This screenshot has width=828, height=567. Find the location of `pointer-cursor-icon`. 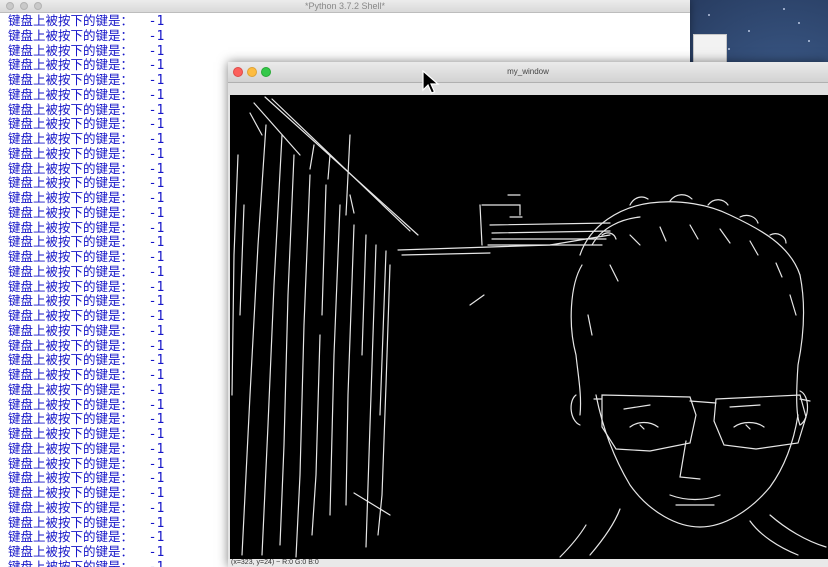

pointer-cursor-icon is located at coordinates (431, 82).